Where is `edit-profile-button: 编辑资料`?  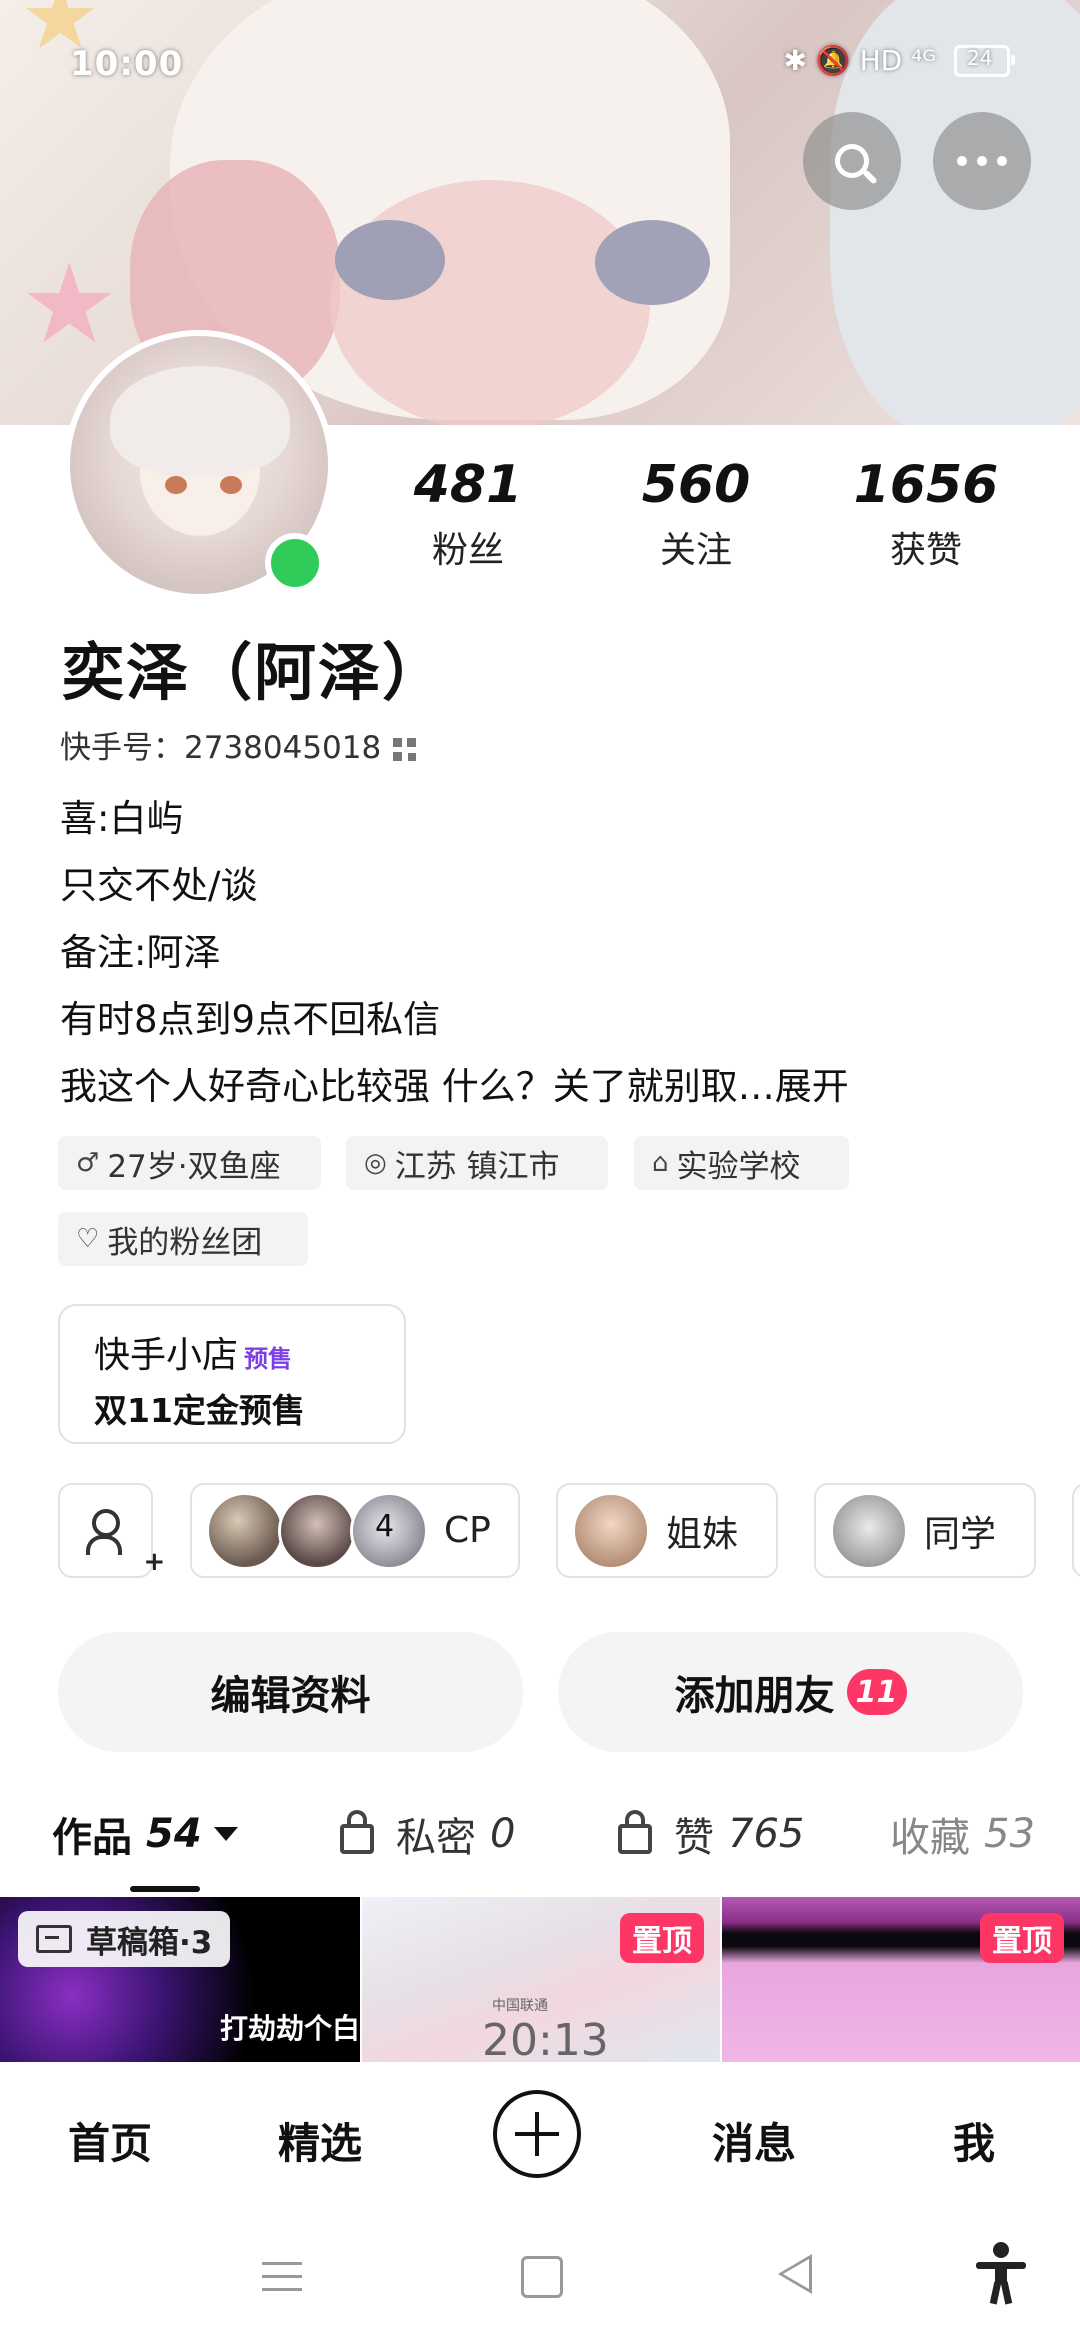
edit-profile-button: 编辑资料 is located at coordinates (290, 1692).